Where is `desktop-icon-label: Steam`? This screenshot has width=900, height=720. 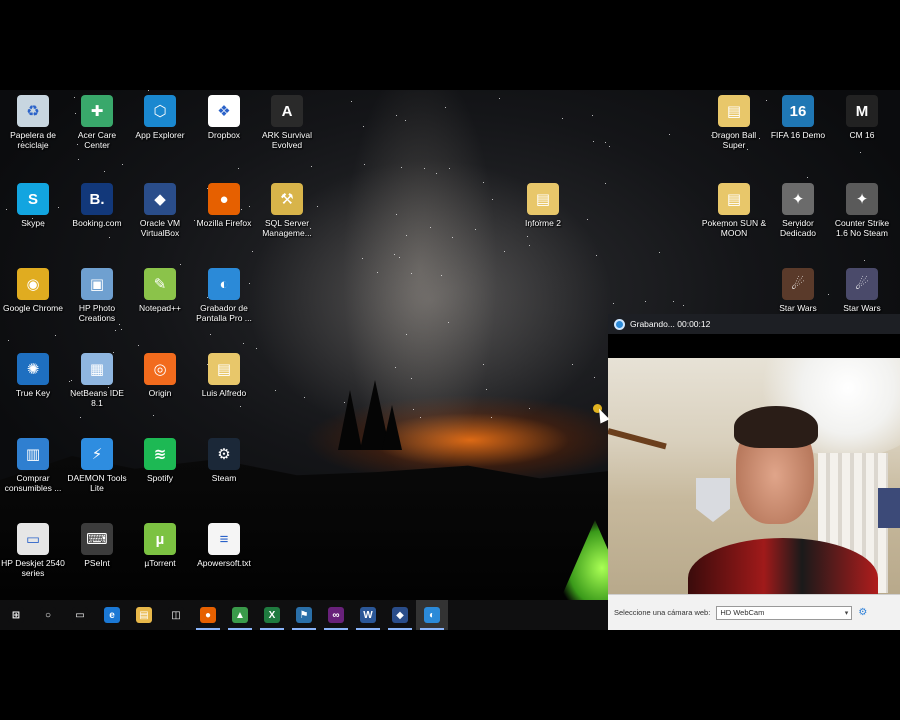 desktop-icon-label: Steam is located at coordinates (224, 478).